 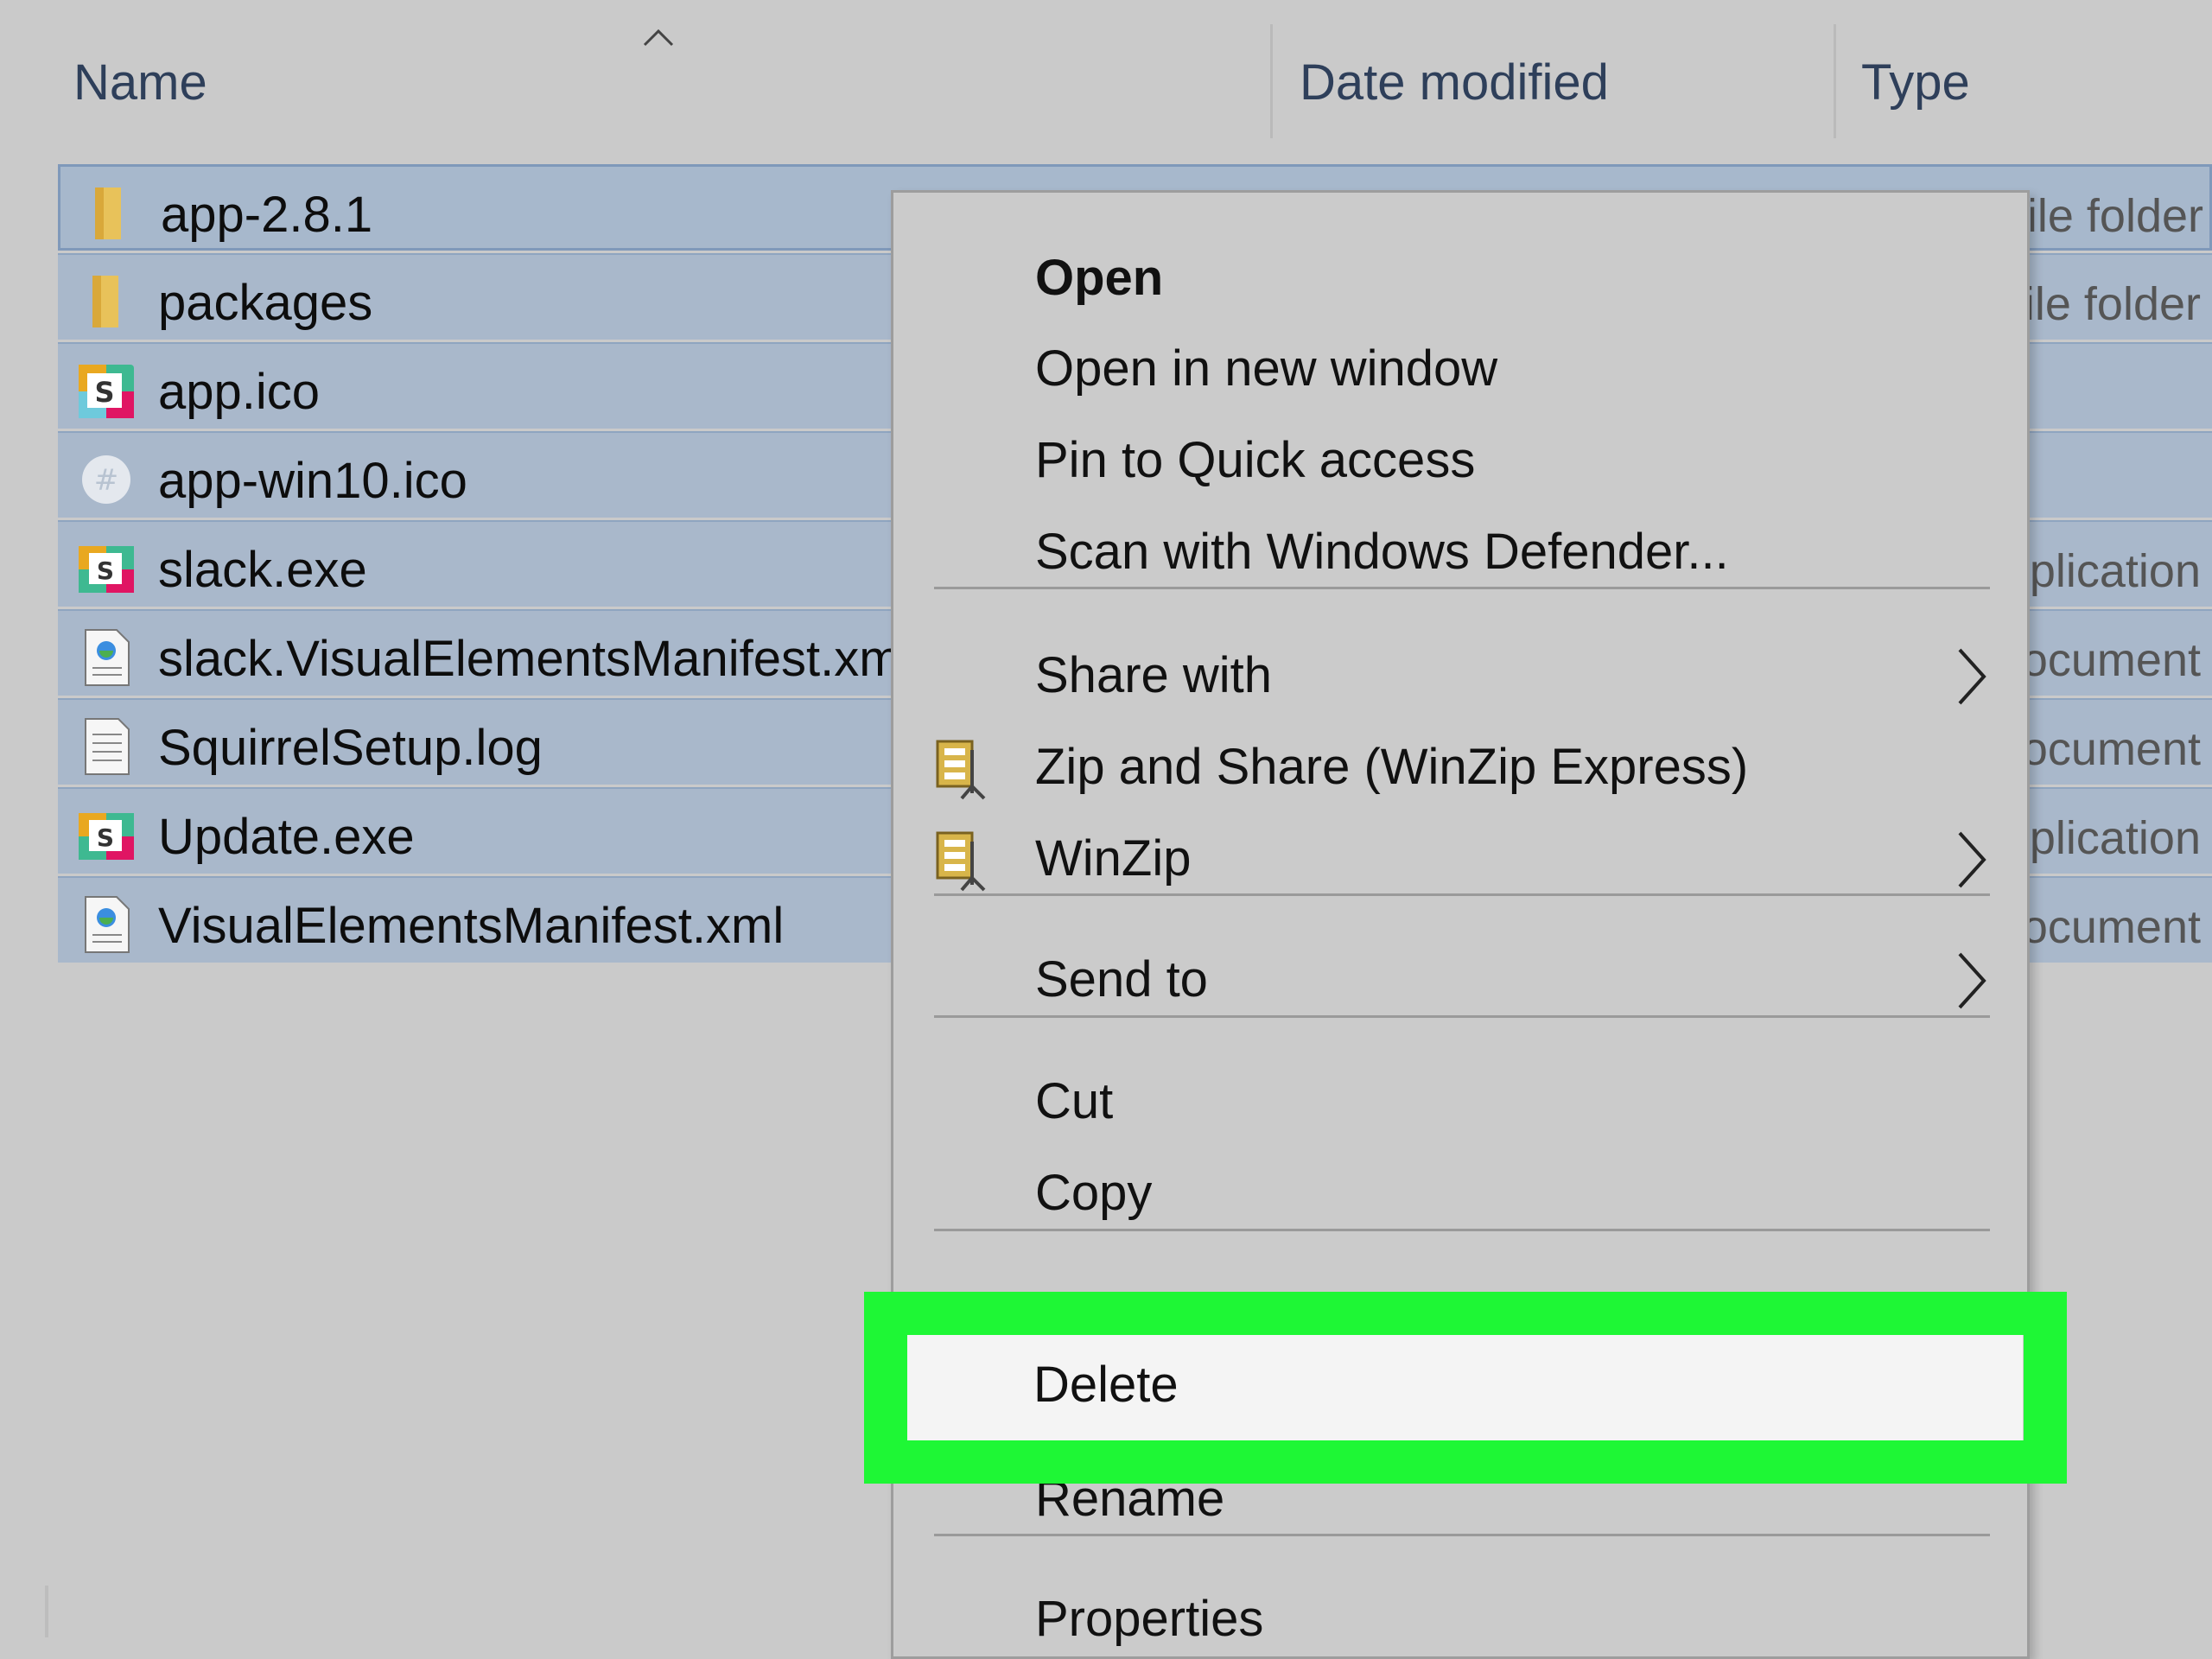 What do you see at coordinates (239, 392) in the screenshot?
I see `file-name: app.ico` at bounding box center [239, 392].